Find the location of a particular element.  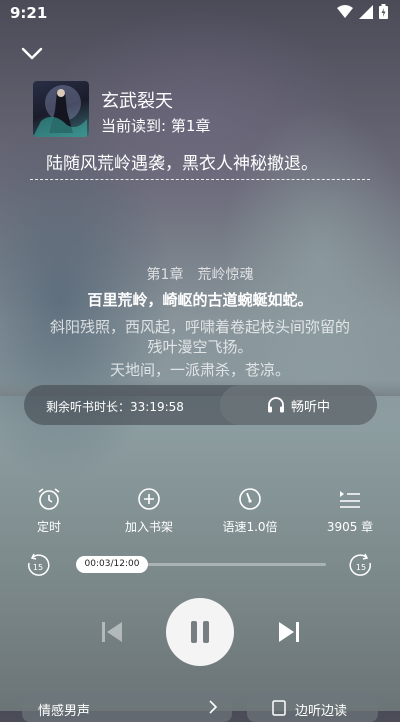

alarm-clock-icon is located at coordinates (49, 499).